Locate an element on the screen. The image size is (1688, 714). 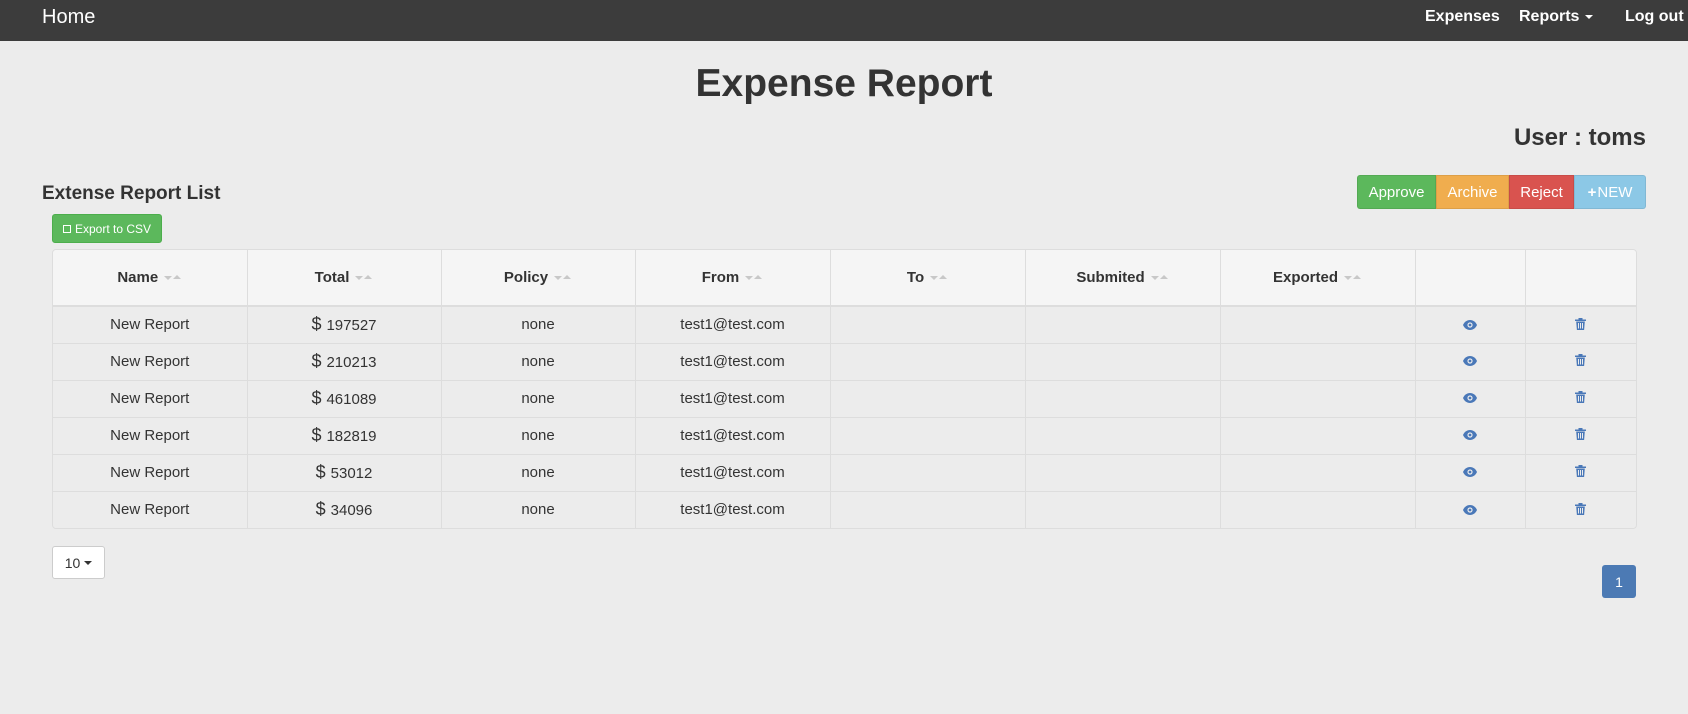
table-row: New Report $197527 none test1@test.com is located at coordinates (844, 325).